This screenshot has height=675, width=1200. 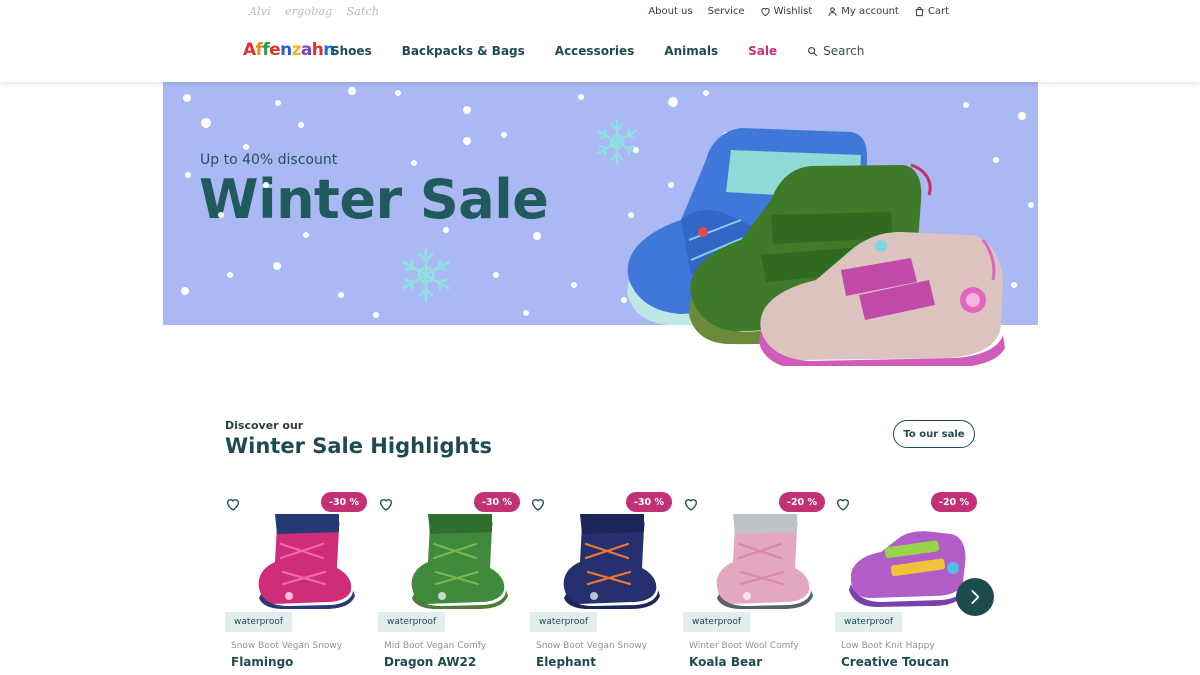 What do you see at coordinates (844, 51) in the screenshot?
I see `search-label: Search` at bounding box center [844, 51].